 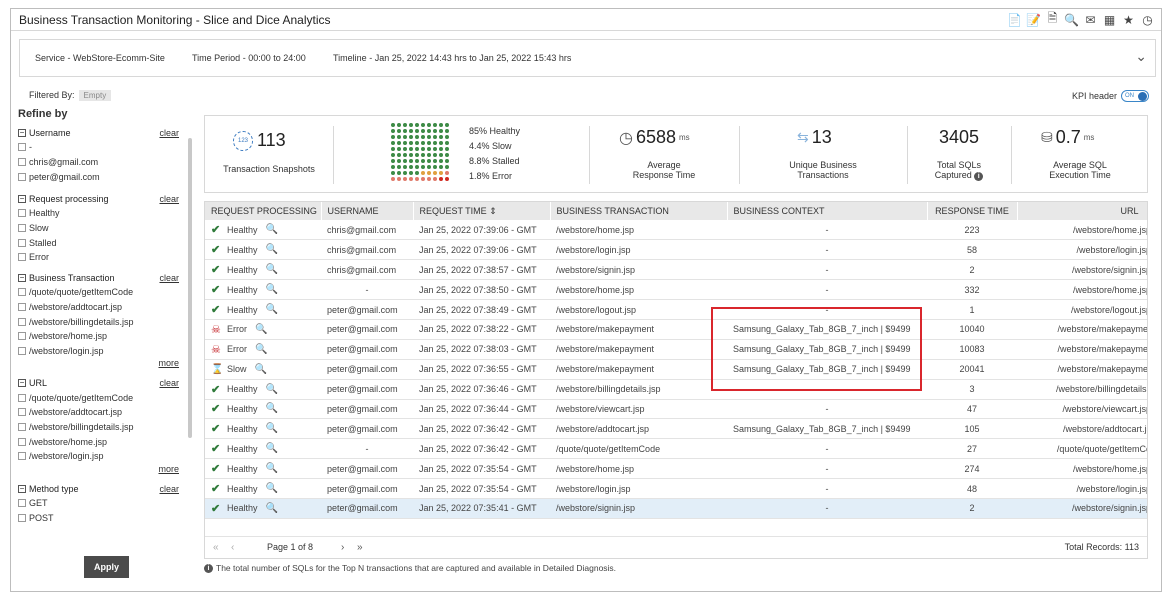 I want to click on option: Healthy, so click(x=105, y=213).